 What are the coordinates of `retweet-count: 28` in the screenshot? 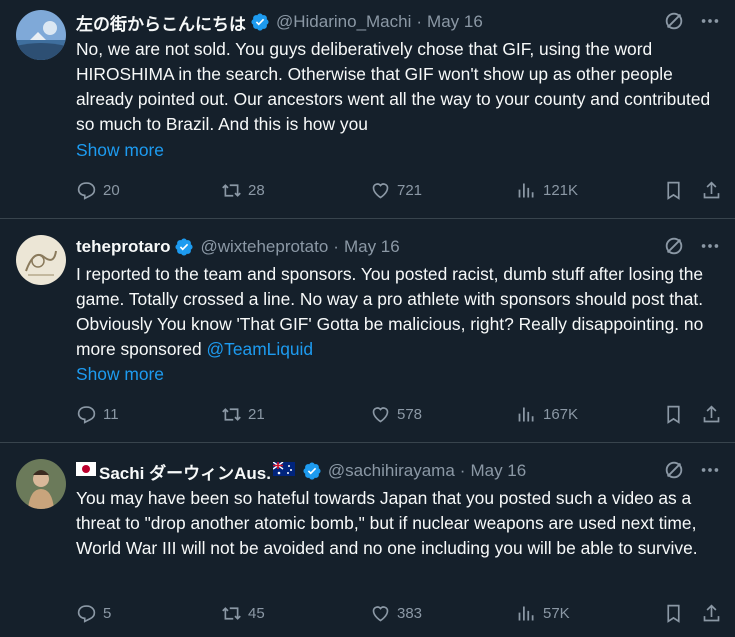 It's located at (256, 190).